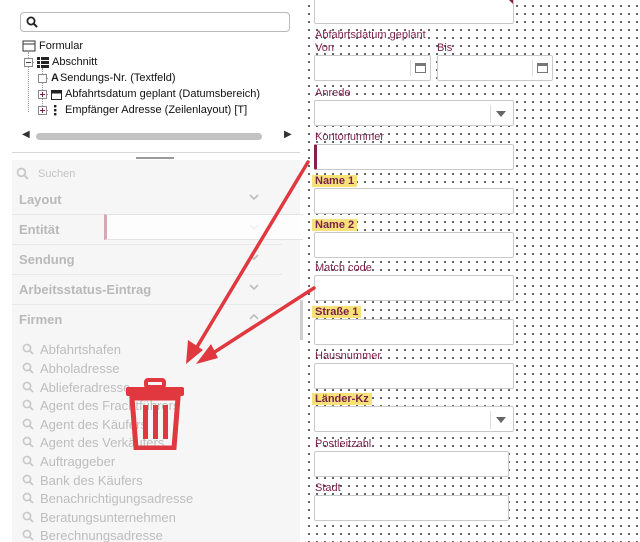  What do you see at coordinates (71, 368) in the screenshot?
I see `list-item: Abholadresse` at bounding box center [71, 368].